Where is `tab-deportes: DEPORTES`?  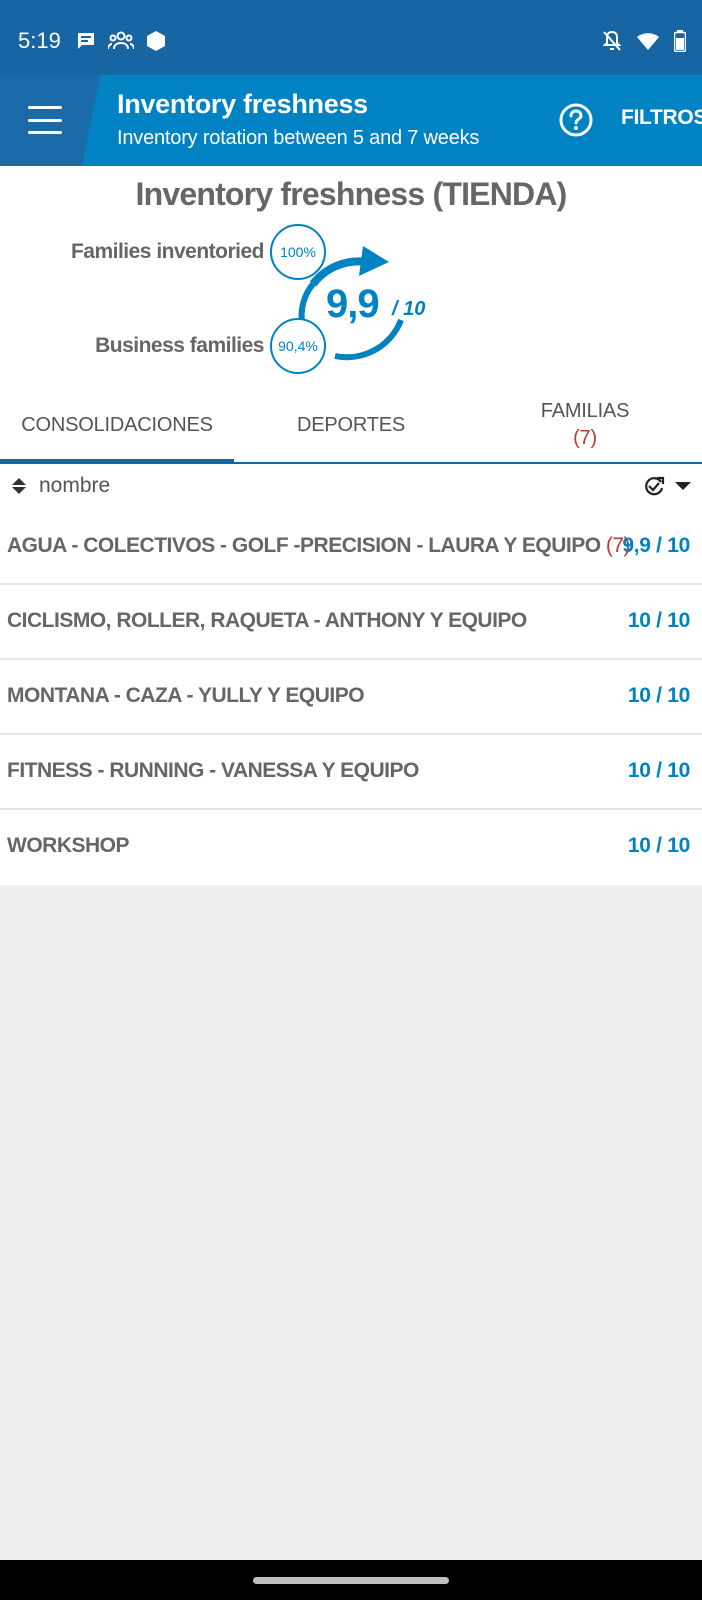
tab-deportes: DEPORTES is located at coordinates (351, 425).